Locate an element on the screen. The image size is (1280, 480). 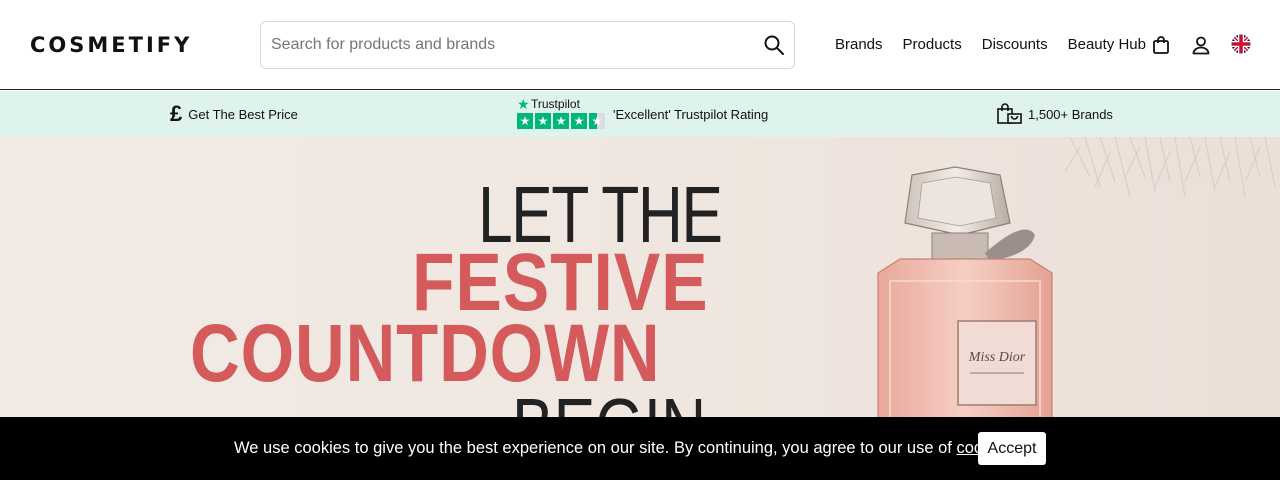
usp-brands: 1,500+ Brands is located at coordinates (1055, 114).